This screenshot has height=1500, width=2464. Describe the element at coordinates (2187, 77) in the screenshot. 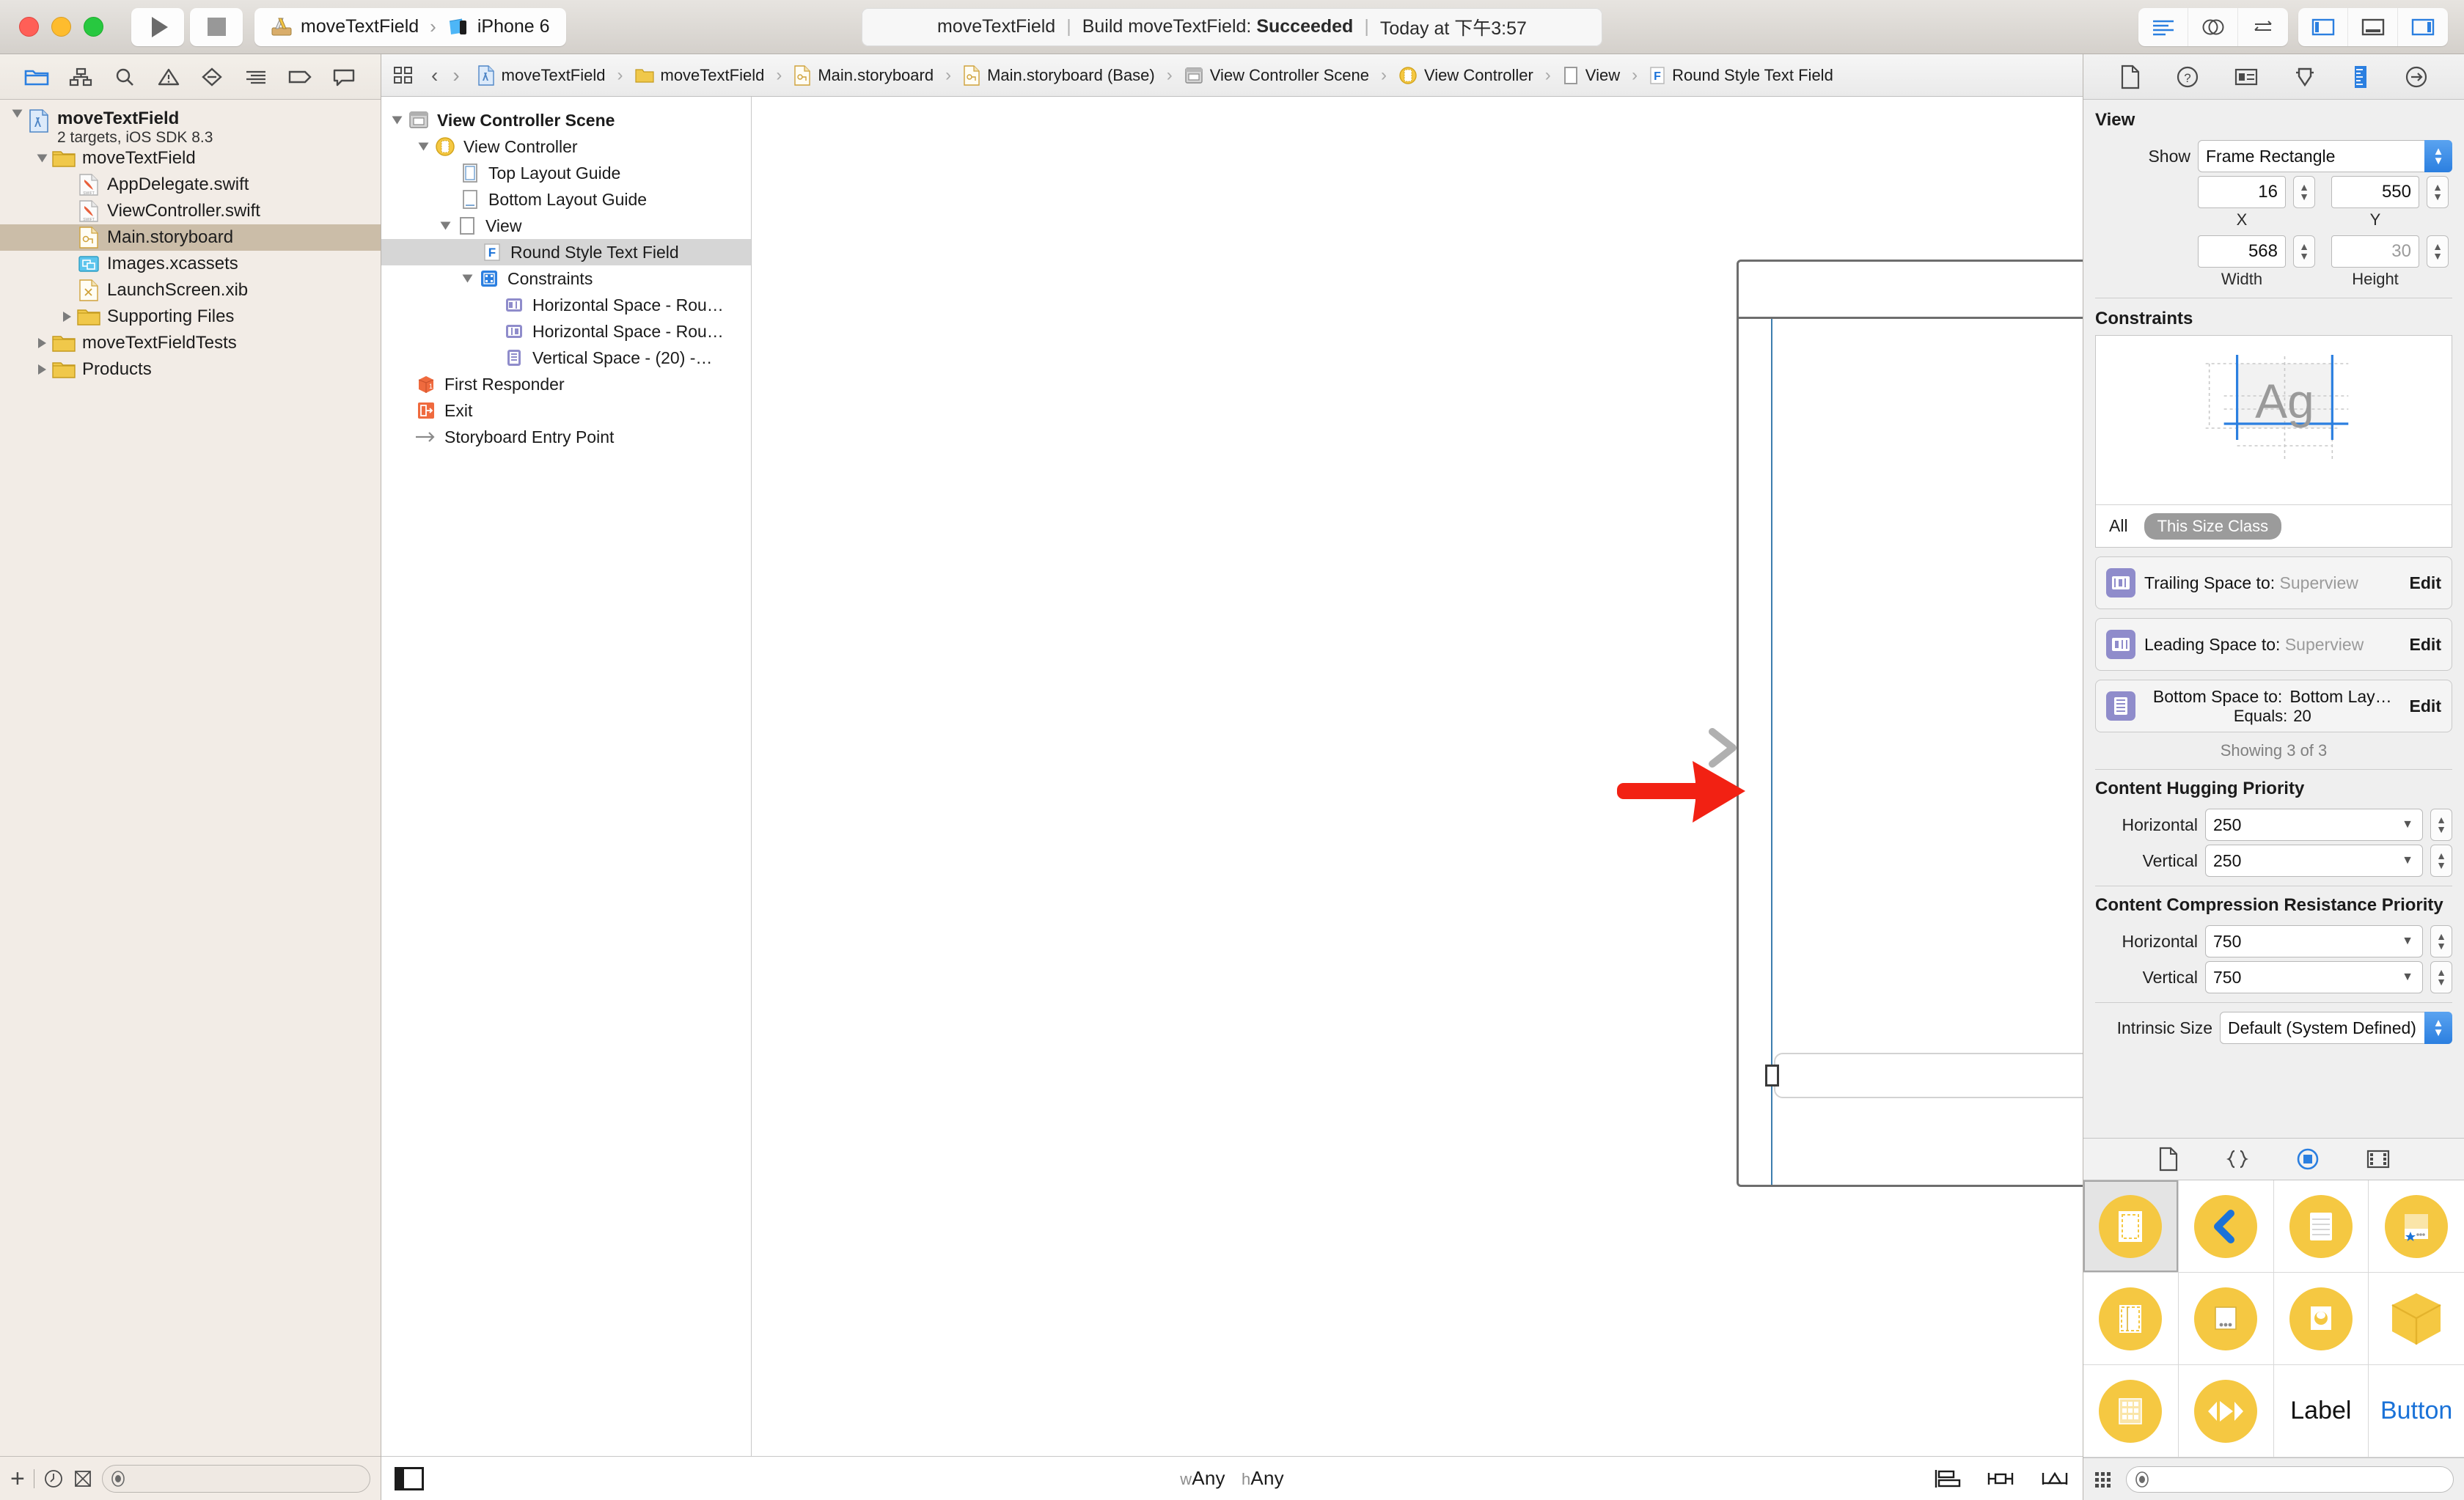

I see `quick-help-tab: ?` at that location.